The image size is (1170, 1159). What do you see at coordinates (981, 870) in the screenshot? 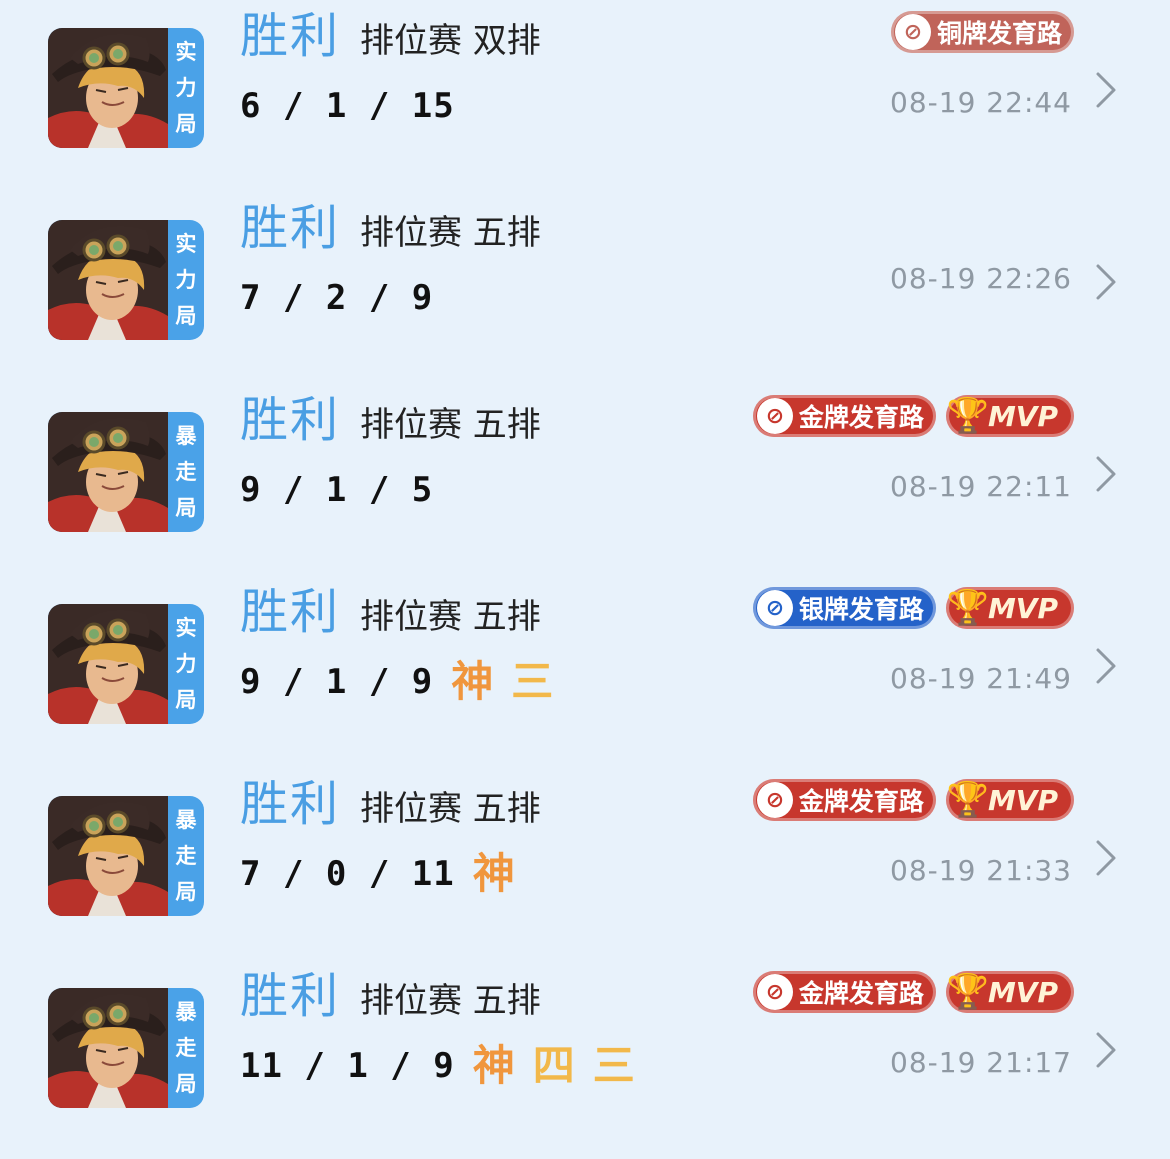
I see `match-time: 08-19 21:33` at bounding box center [981, 870].